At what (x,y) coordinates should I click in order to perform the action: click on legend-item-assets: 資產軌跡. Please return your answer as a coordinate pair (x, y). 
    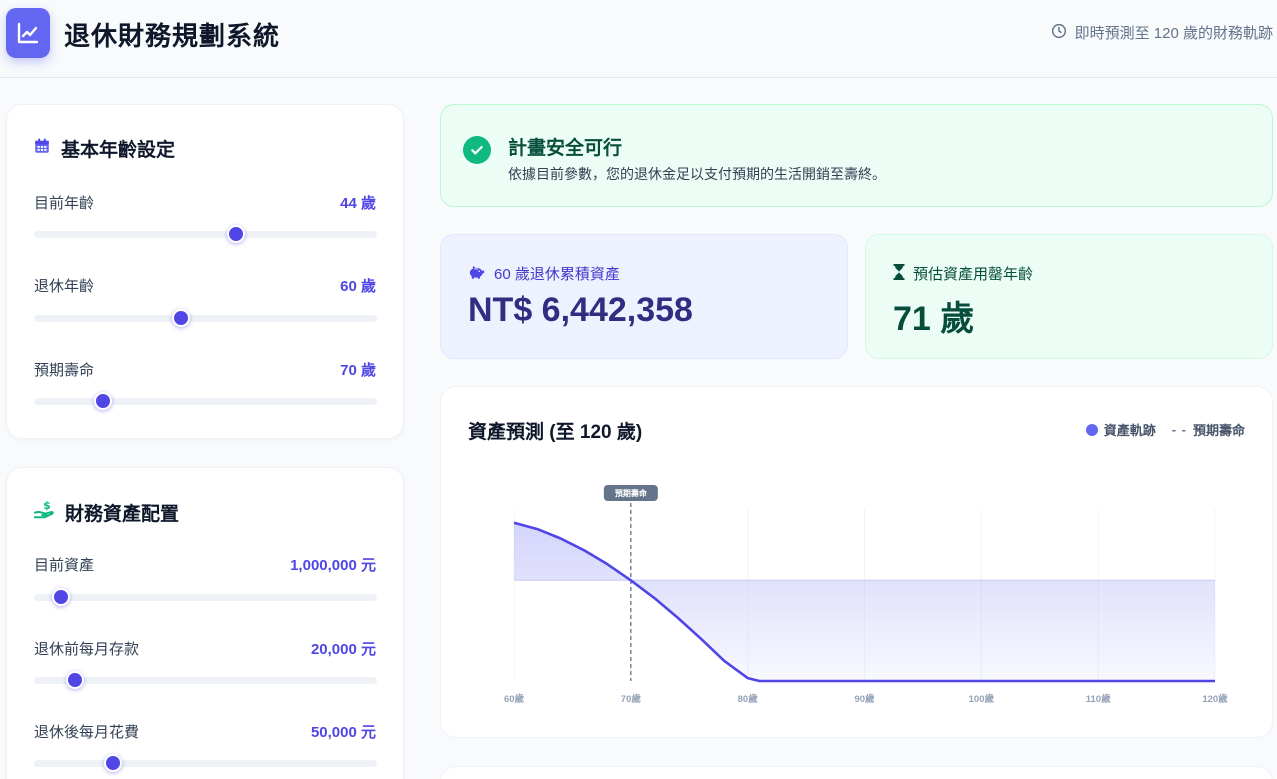
    Looking at the image, I should click on (1120, 429).